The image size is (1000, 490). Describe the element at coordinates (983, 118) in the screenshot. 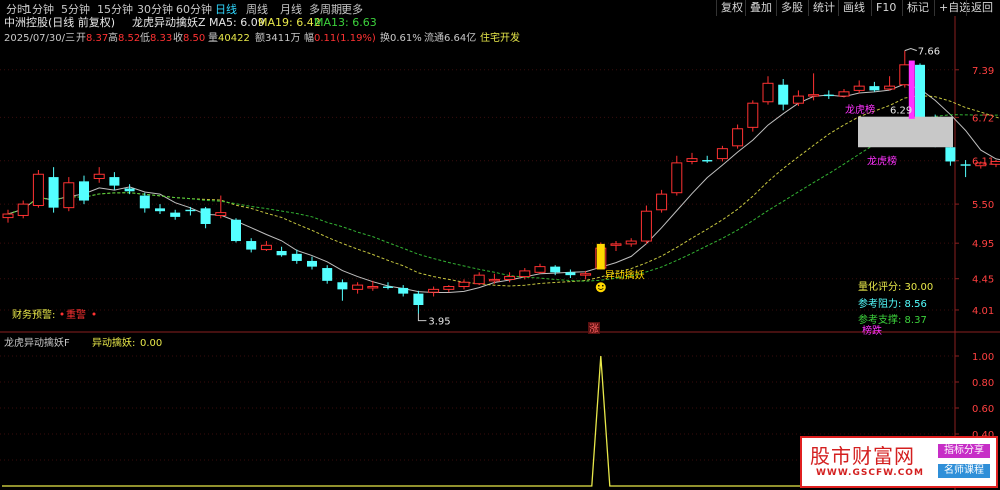

I see `price-tick-label-1: 6.72` at that location.